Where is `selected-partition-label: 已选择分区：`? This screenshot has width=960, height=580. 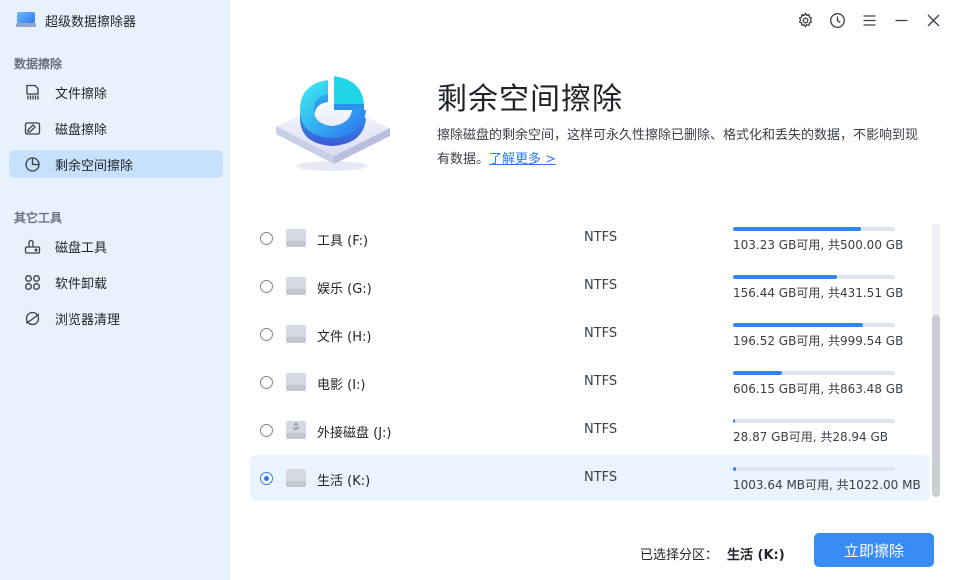 selected-partition-label: 已选择分区： is located at coordinates (679, 555).